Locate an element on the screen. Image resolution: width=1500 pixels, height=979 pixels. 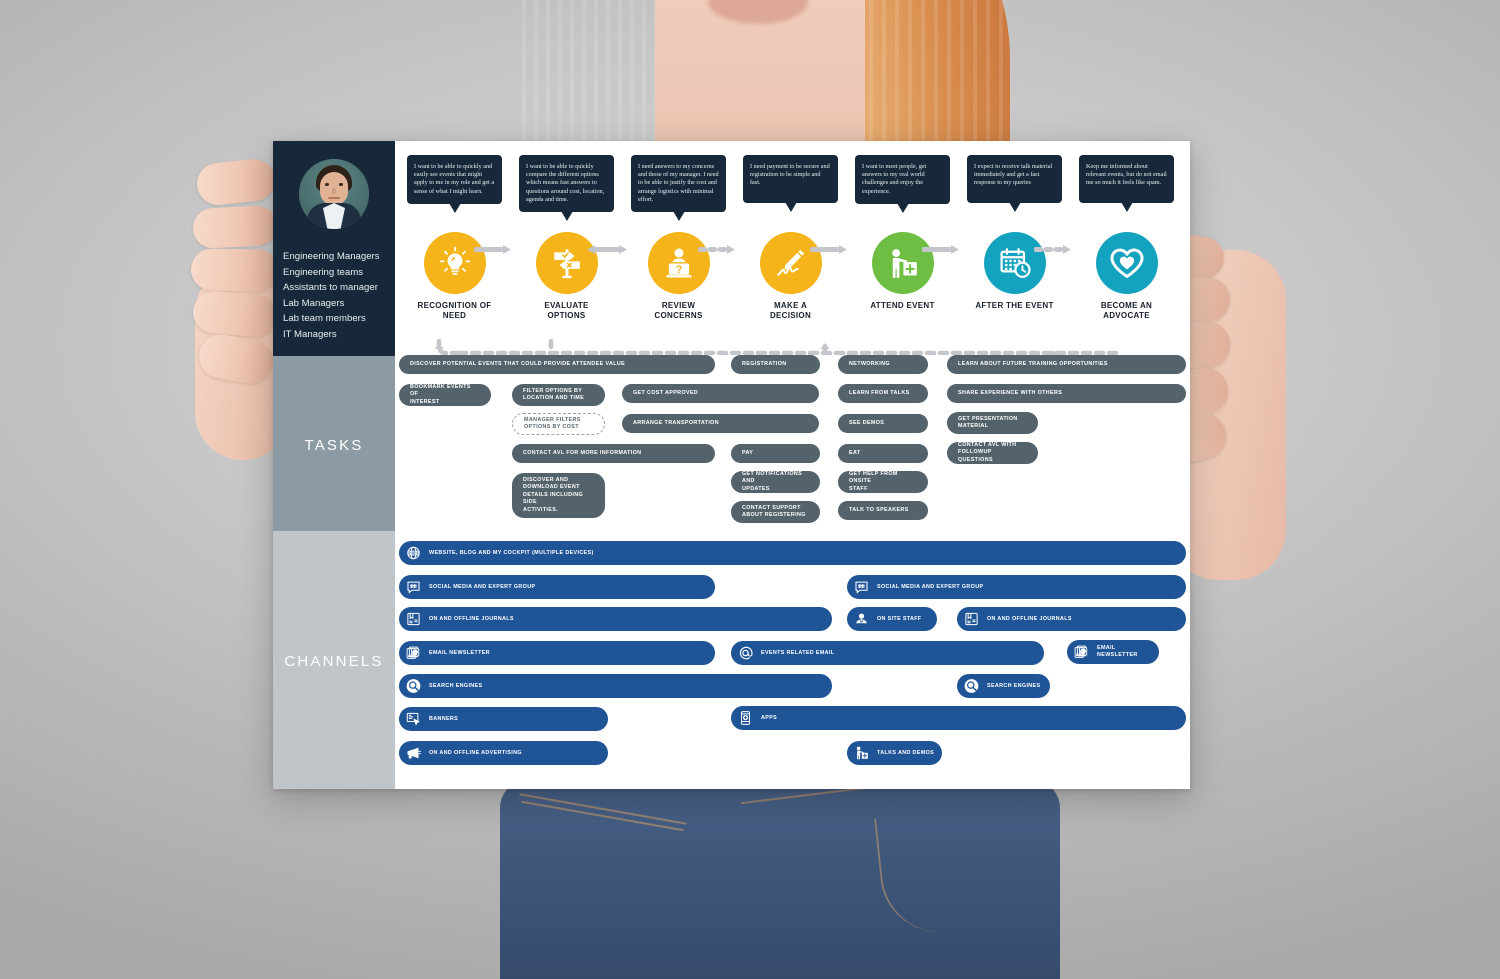
at-sign-icon is located at coordinates (745, 653).